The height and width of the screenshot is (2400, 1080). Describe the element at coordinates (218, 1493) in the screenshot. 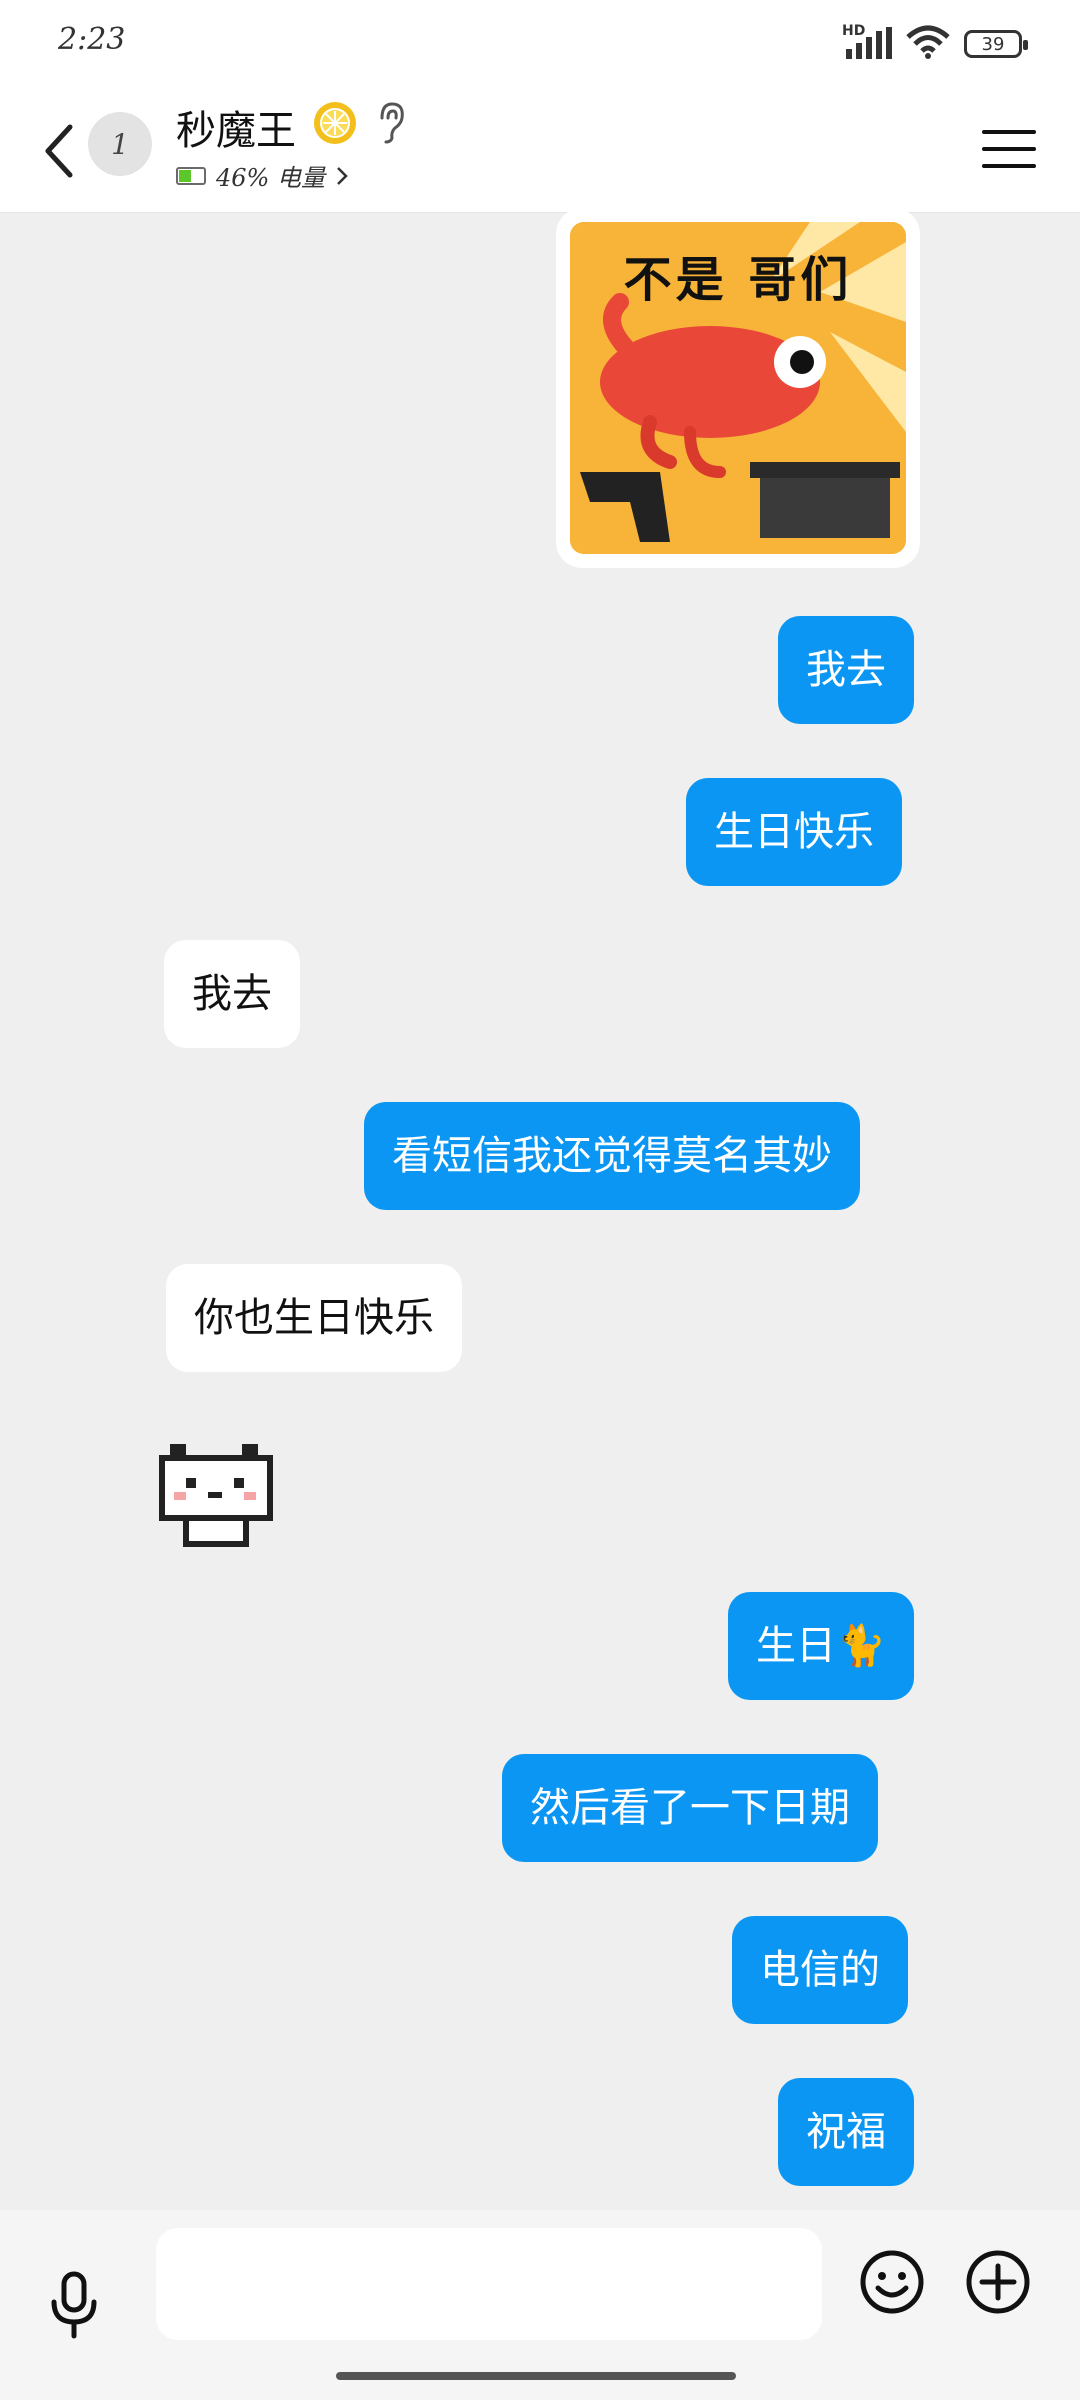

I see `cat-sticker` at that location.